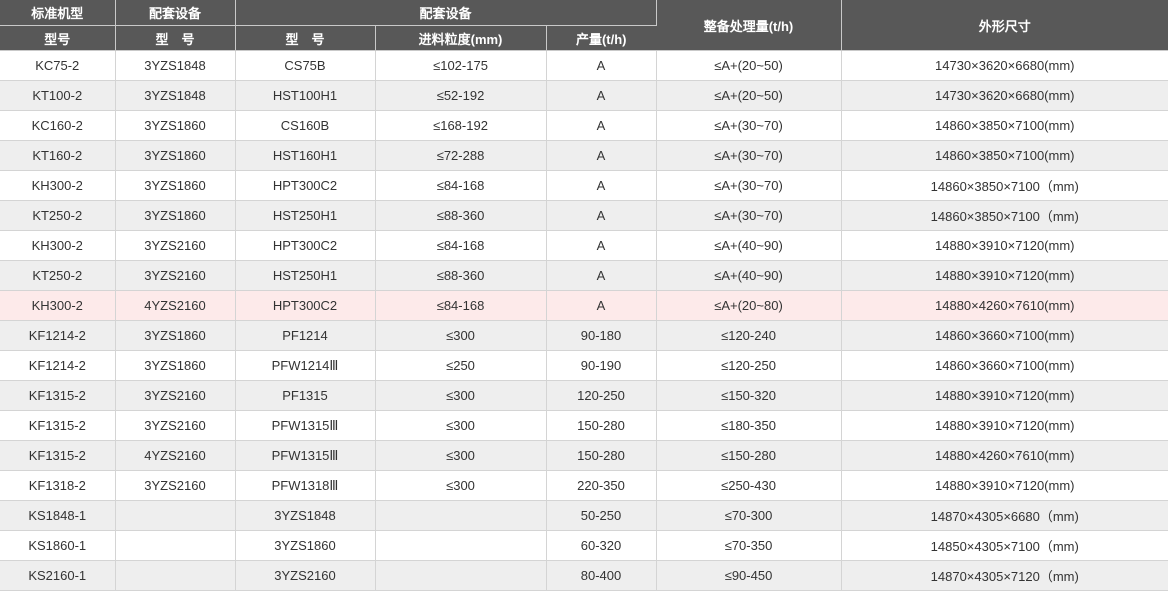 This screenshot has width=1168, height=593. I want to click on output-cell: 90-190, so click(601, 365).